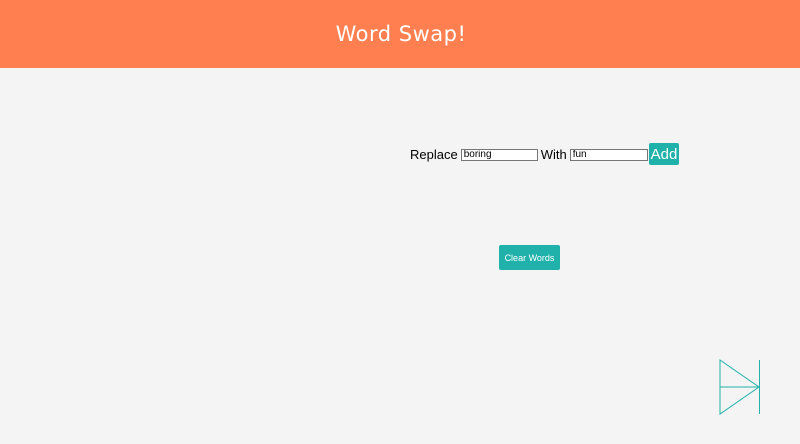 This screenshot has width=800, height=444. Describe the element at coordinates (608, 154) in the screenshot. I see `with-input` at that location.